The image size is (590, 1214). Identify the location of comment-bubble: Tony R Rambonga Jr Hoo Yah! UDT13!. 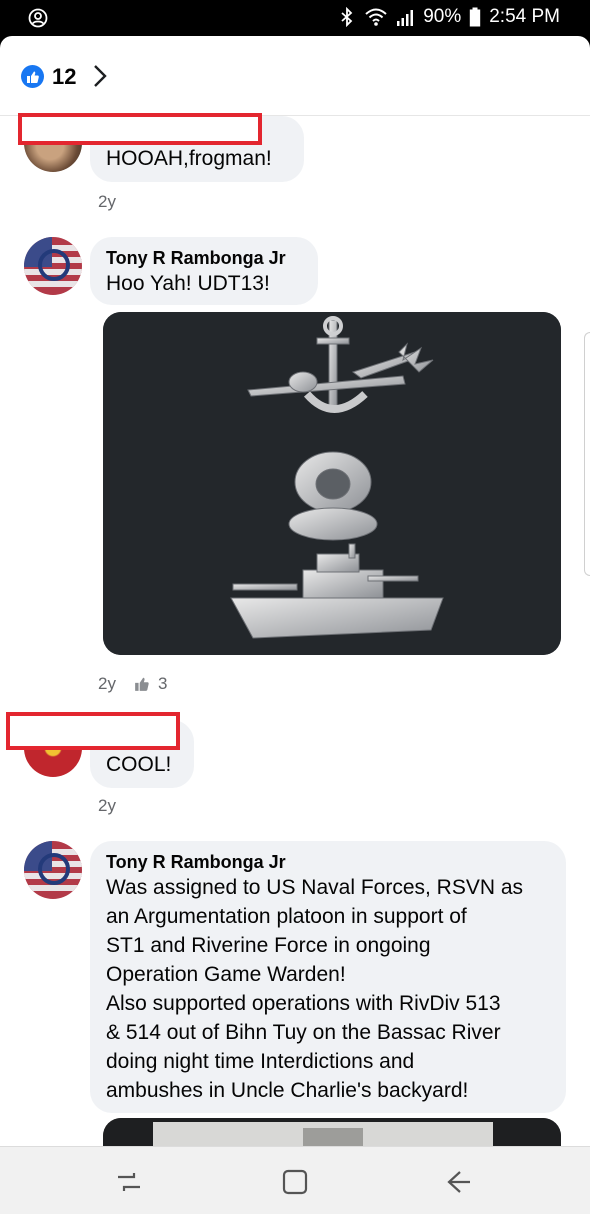
(204, 271).